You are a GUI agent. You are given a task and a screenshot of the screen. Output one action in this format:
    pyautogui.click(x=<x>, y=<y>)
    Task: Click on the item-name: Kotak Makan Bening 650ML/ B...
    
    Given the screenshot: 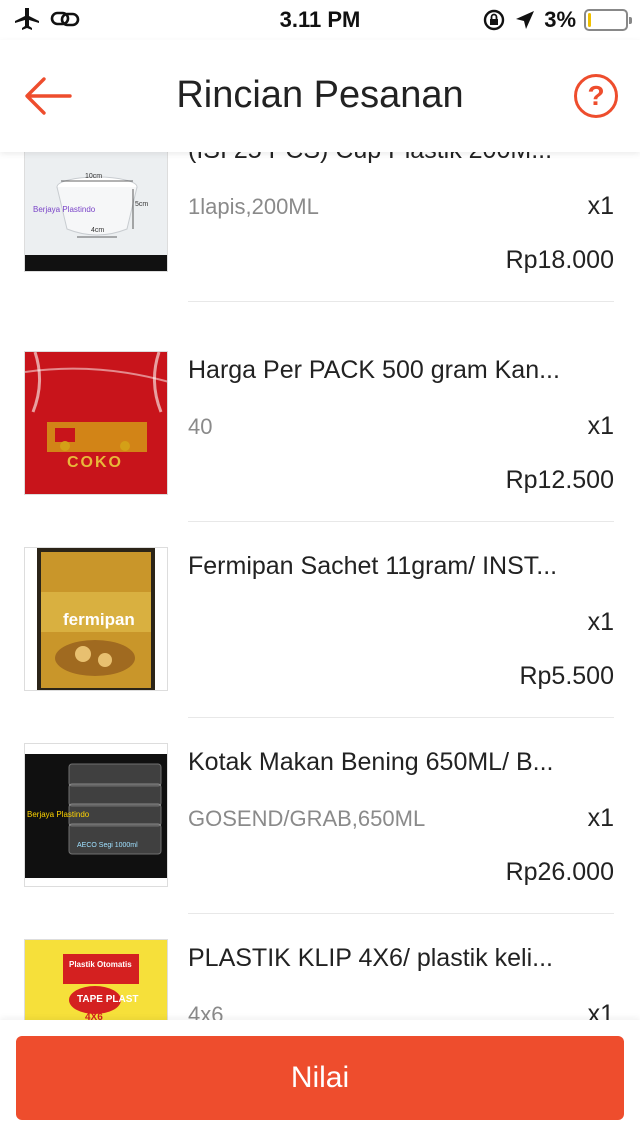 What is the action you would take?
    pyautogui.click(x=371, y=762)
    